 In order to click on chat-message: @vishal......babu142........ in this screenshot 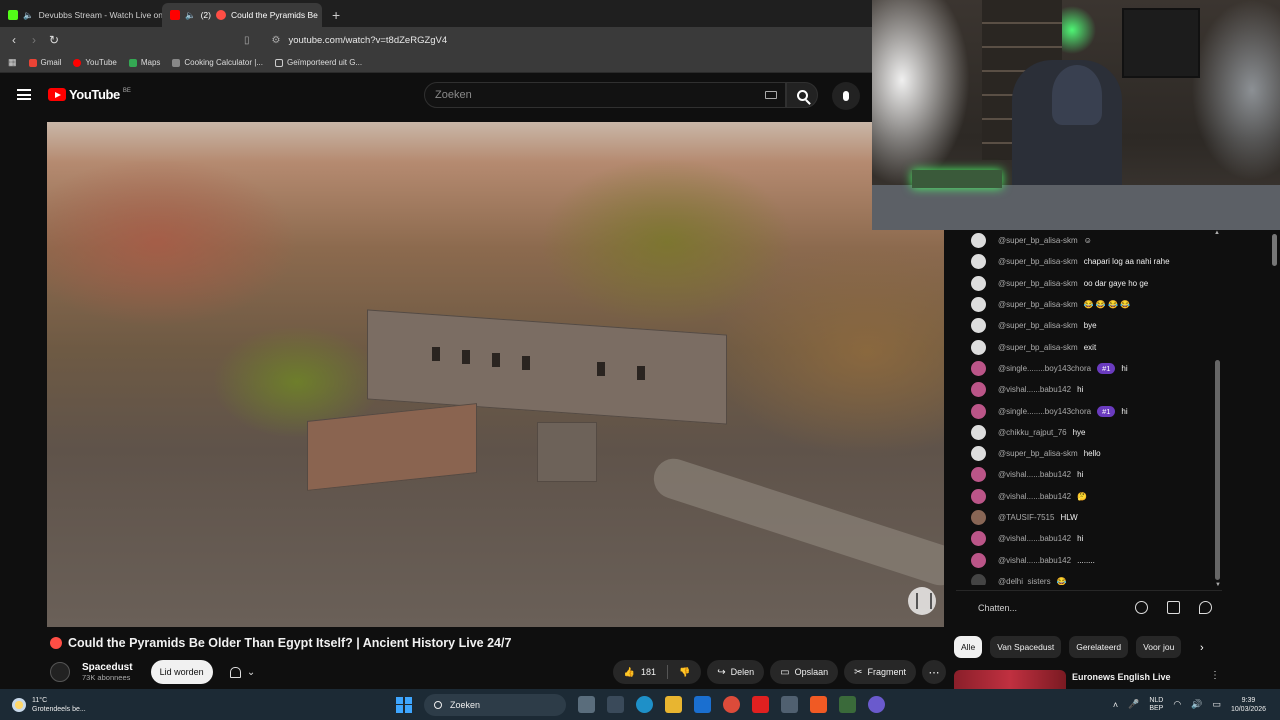, I will do `click(1085, 559)`.